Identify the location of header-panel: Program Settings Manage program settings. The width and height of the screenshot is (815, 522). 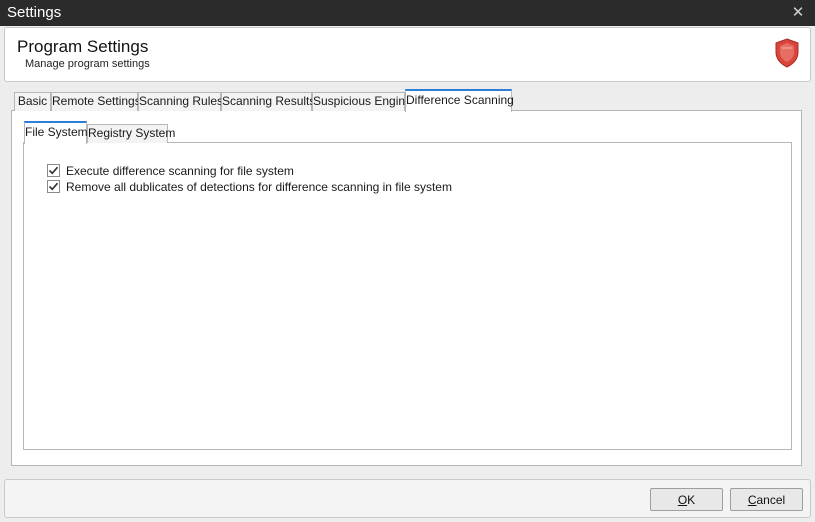
(407, 54).